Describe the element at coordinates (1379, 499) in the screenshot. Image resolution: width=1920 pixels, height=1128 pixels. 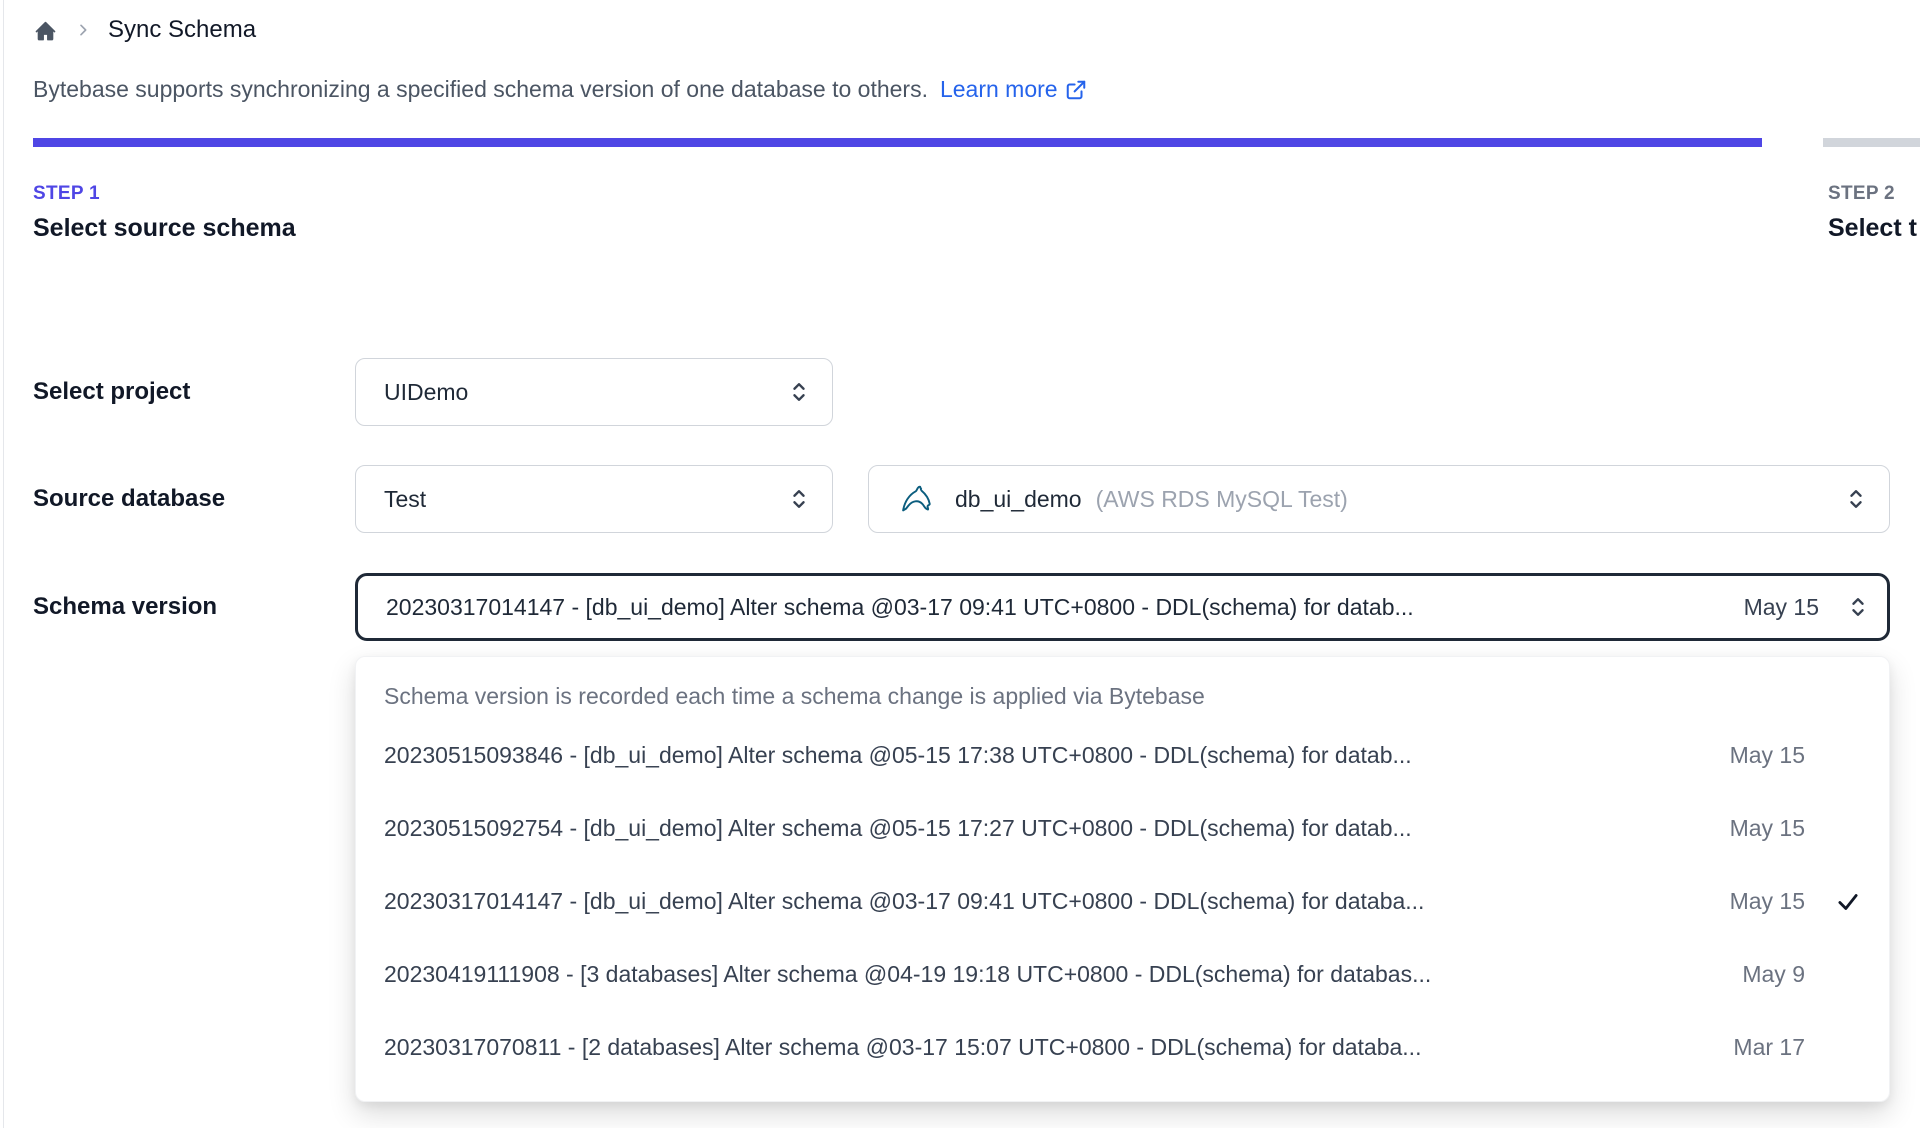
I see `database-select: db_ui_demo (AWS RDS MySQL Test)` at that location.